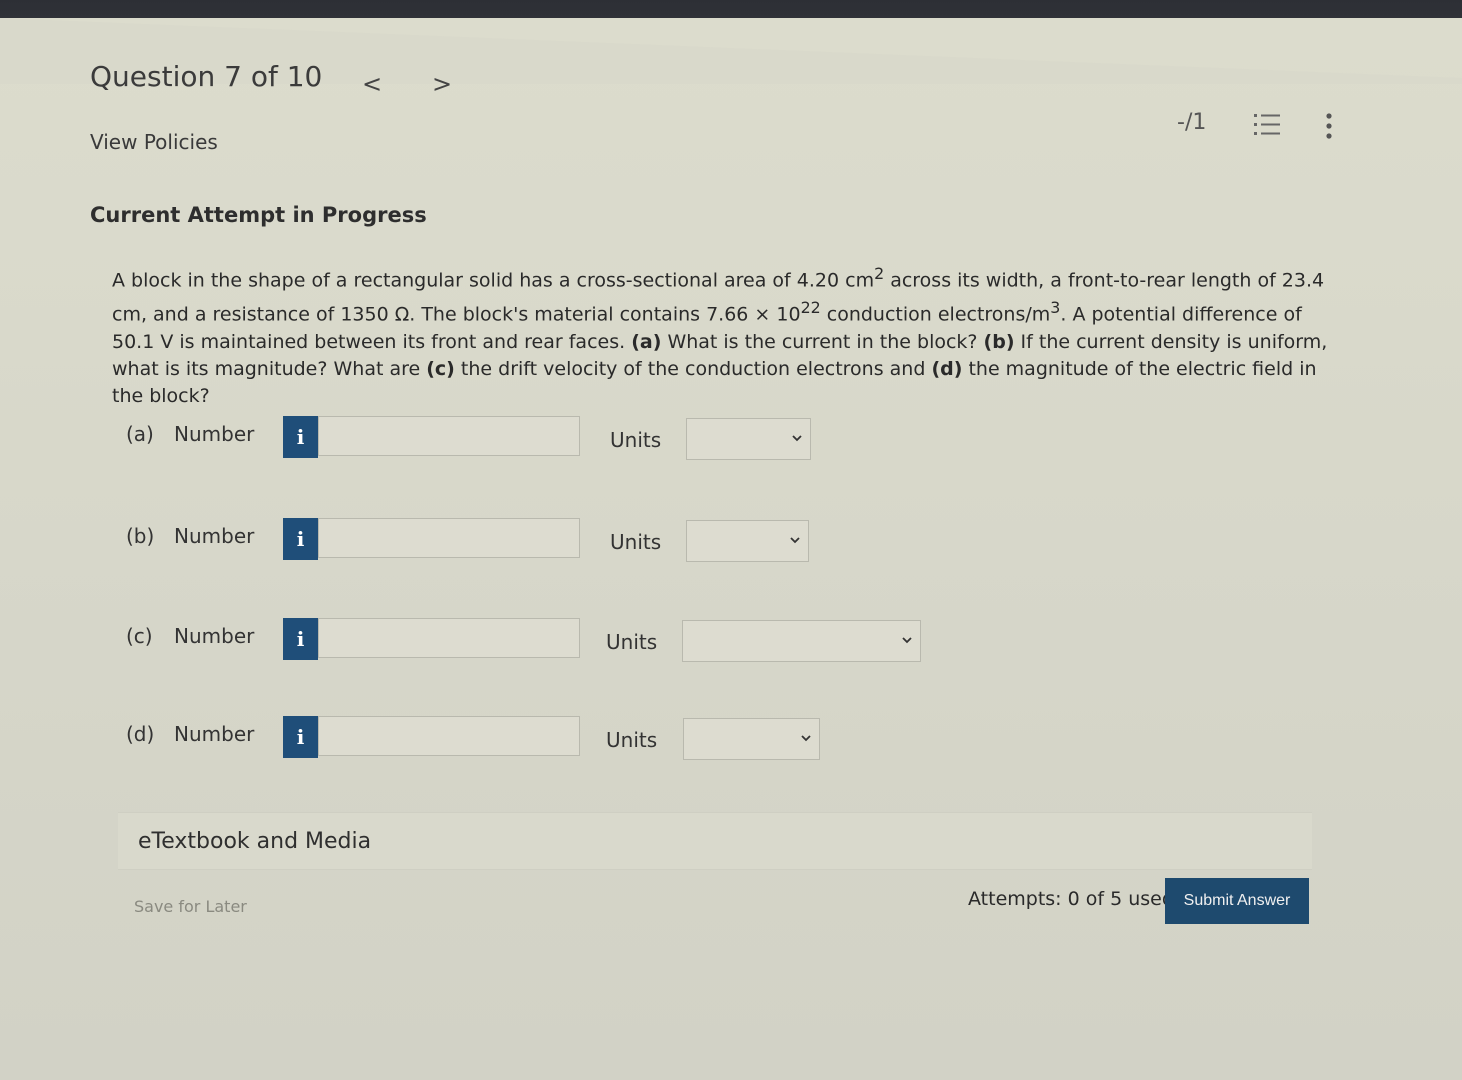 The height and width of the screenshot is (1080, 1462). I want to click on view-policies-link: View Policies, so click(154, 142).